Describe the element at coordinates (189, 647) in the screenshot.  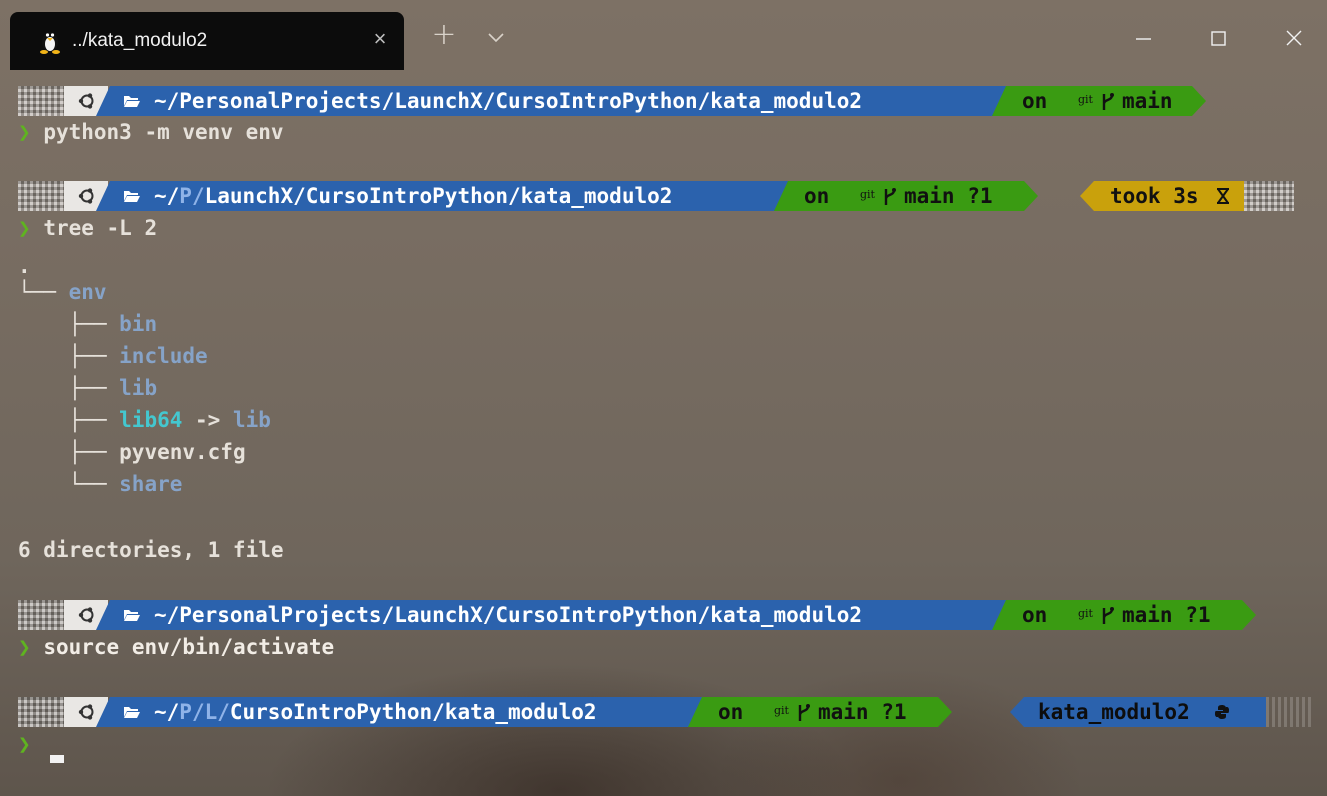
I see `command-text: source env/bin/activate` at that location.